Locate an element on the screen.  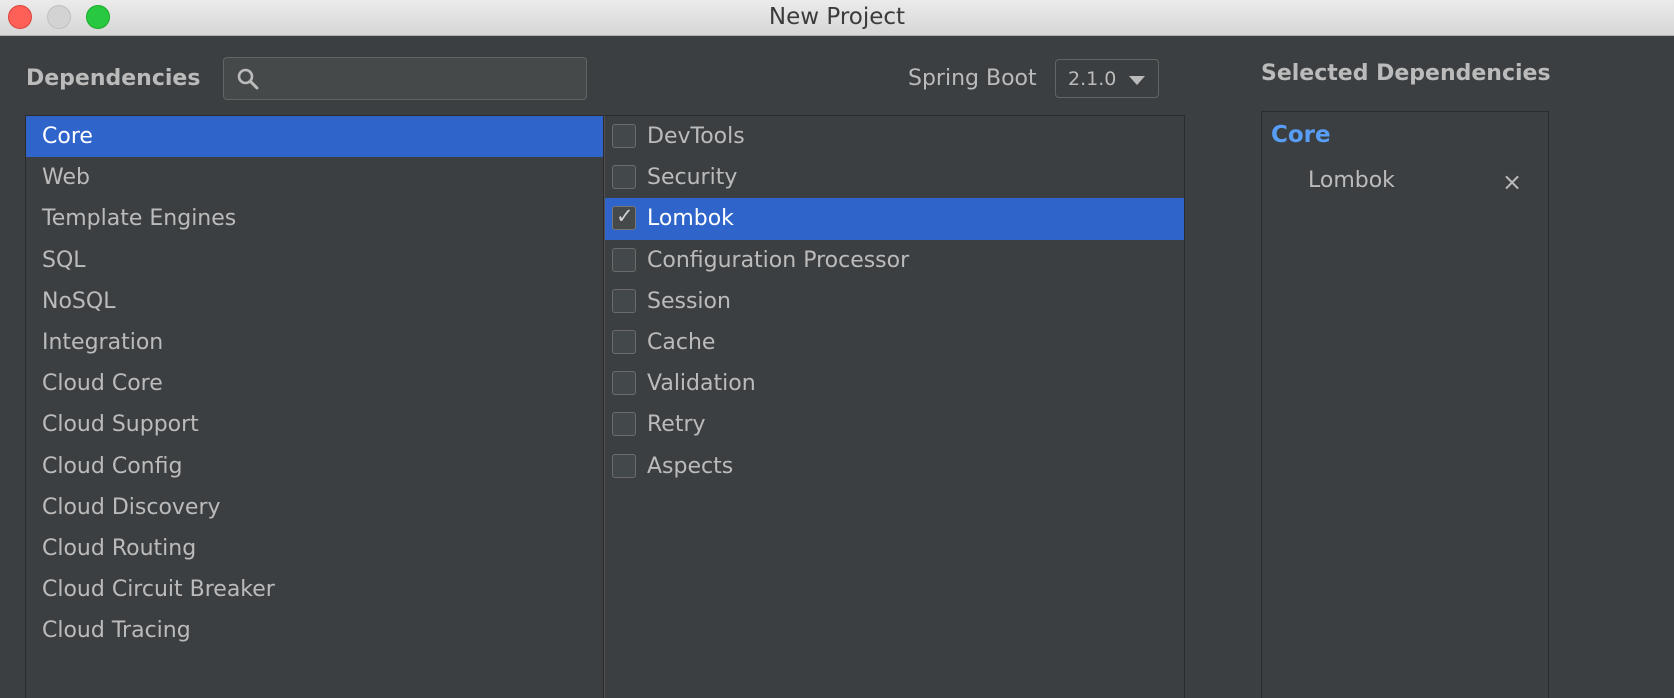
spring-boot-version-select: 2.1.0 is located at coordinates (1107, 78).